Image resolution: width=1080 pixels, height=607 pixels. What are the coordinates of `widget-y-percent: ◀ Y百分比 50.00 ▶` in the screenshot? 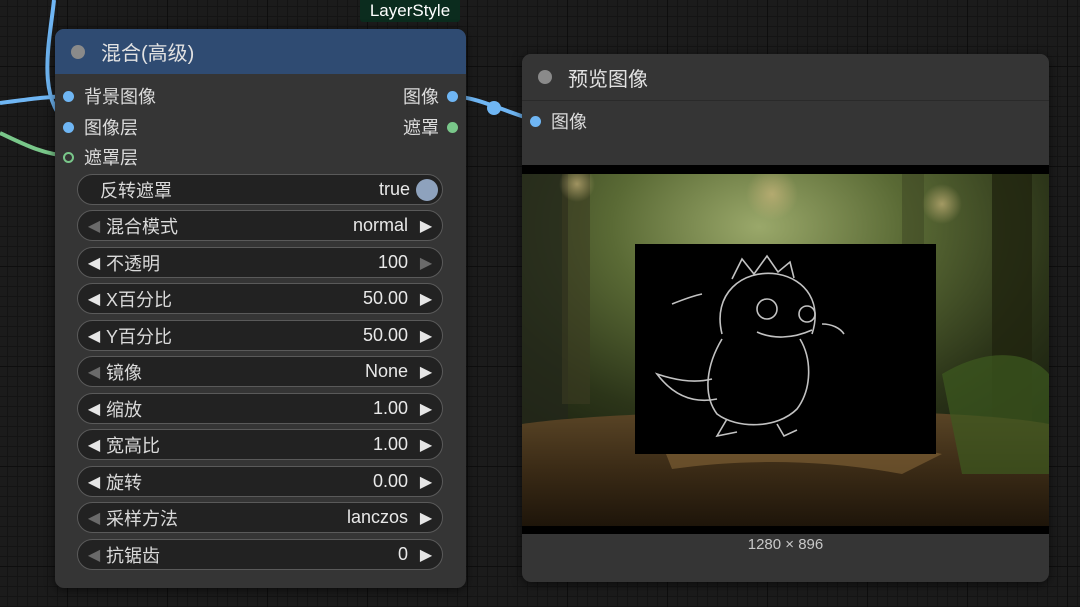 It's located at (260, 335).